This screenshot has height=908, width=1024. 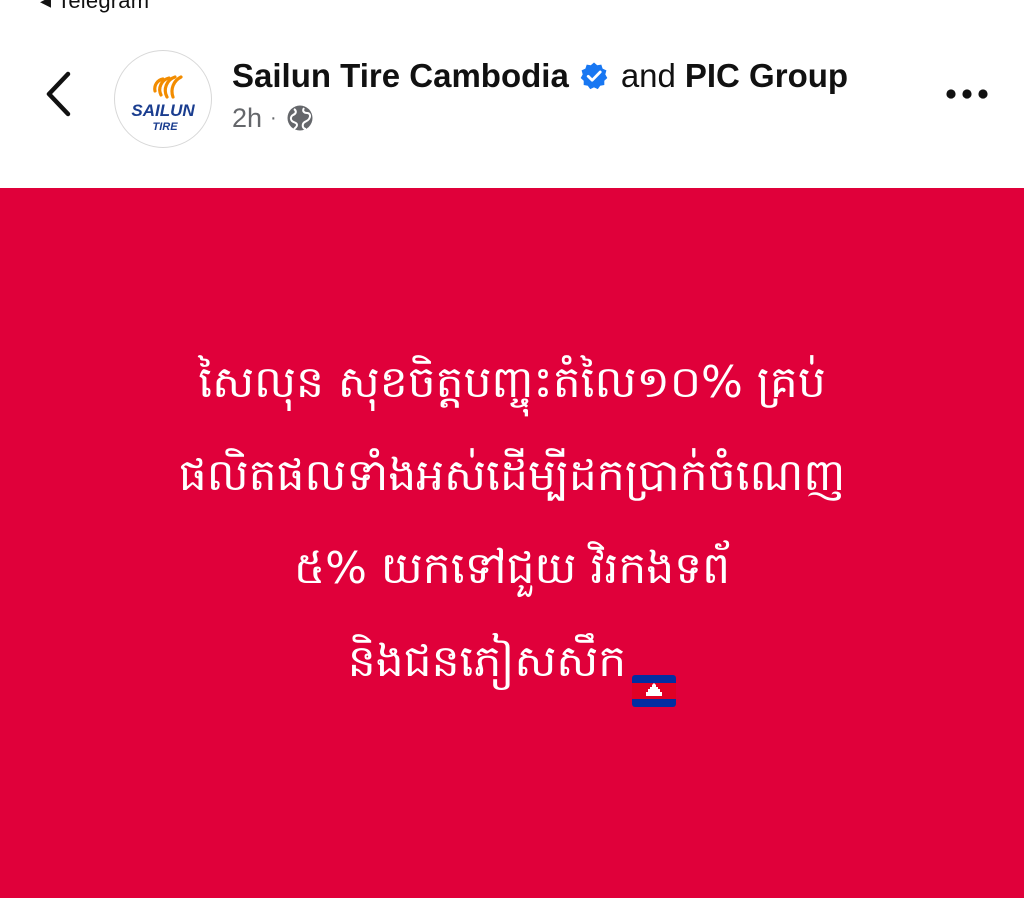 I want to click on post-author-line: Sailun Tire Cambodia and PIC Group, so click(x=540, y=76).